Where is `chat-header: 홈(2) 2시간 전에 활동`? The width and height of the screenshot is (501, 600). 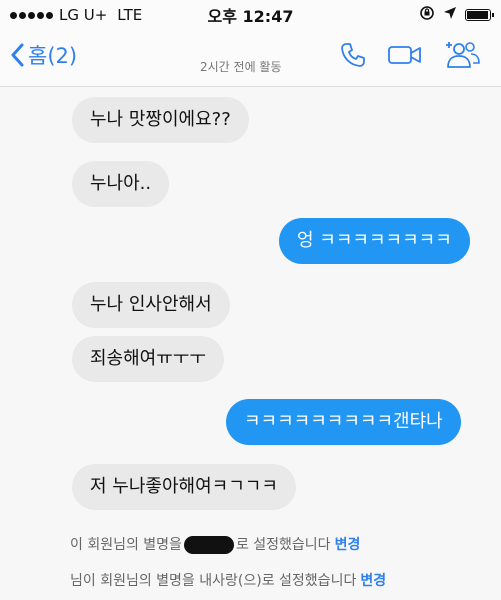 chat-header: 홈(2) 2시간 전에 활동 is located at coordinates (250, 58).